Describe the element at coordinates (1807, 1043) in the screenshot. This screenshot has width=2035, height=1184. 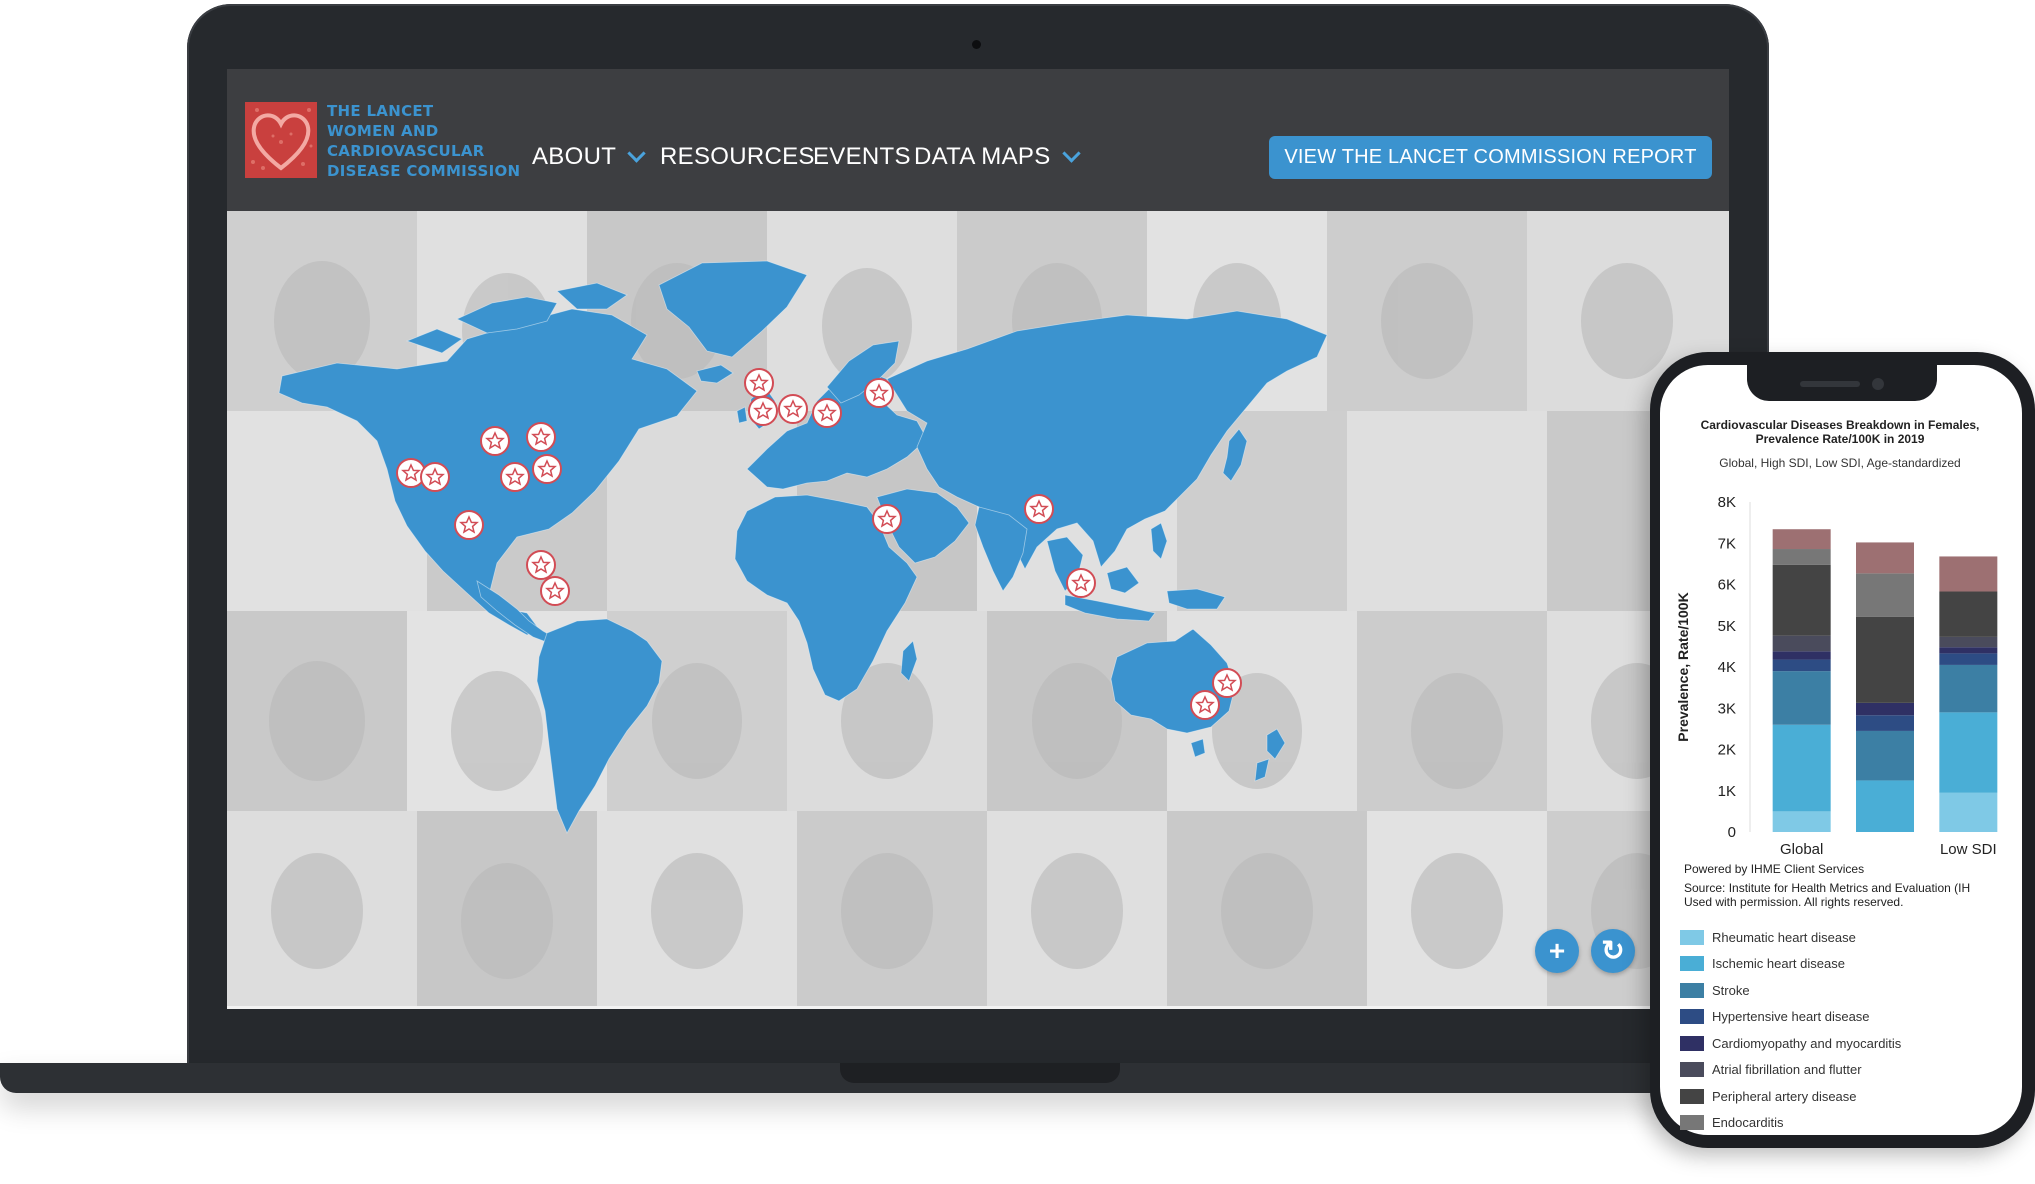
I see `legend-label: Cardiomyopathy and myocarditis` at that location.